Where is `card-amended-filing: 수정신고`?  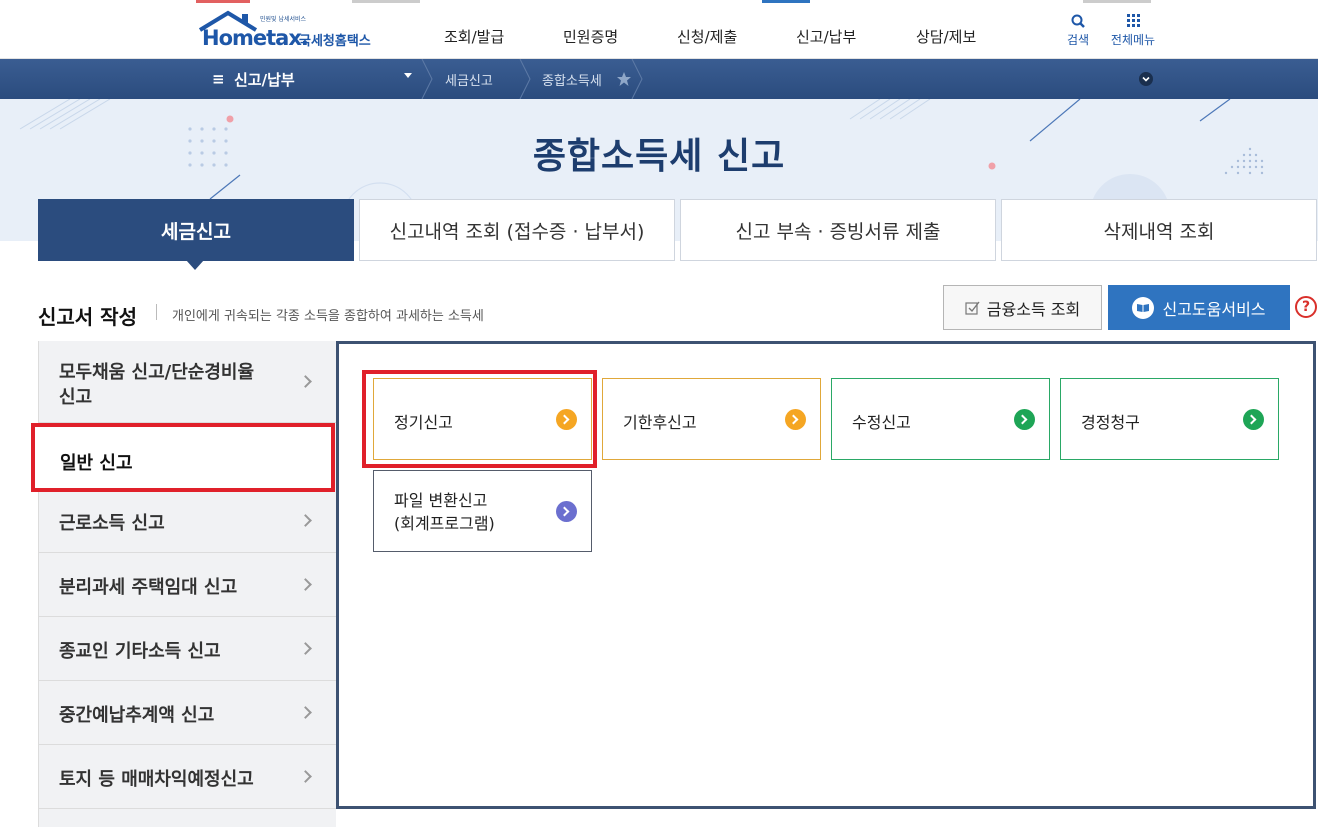
card-amended-filing: 수정신고 is located at coordinates (940, 419).